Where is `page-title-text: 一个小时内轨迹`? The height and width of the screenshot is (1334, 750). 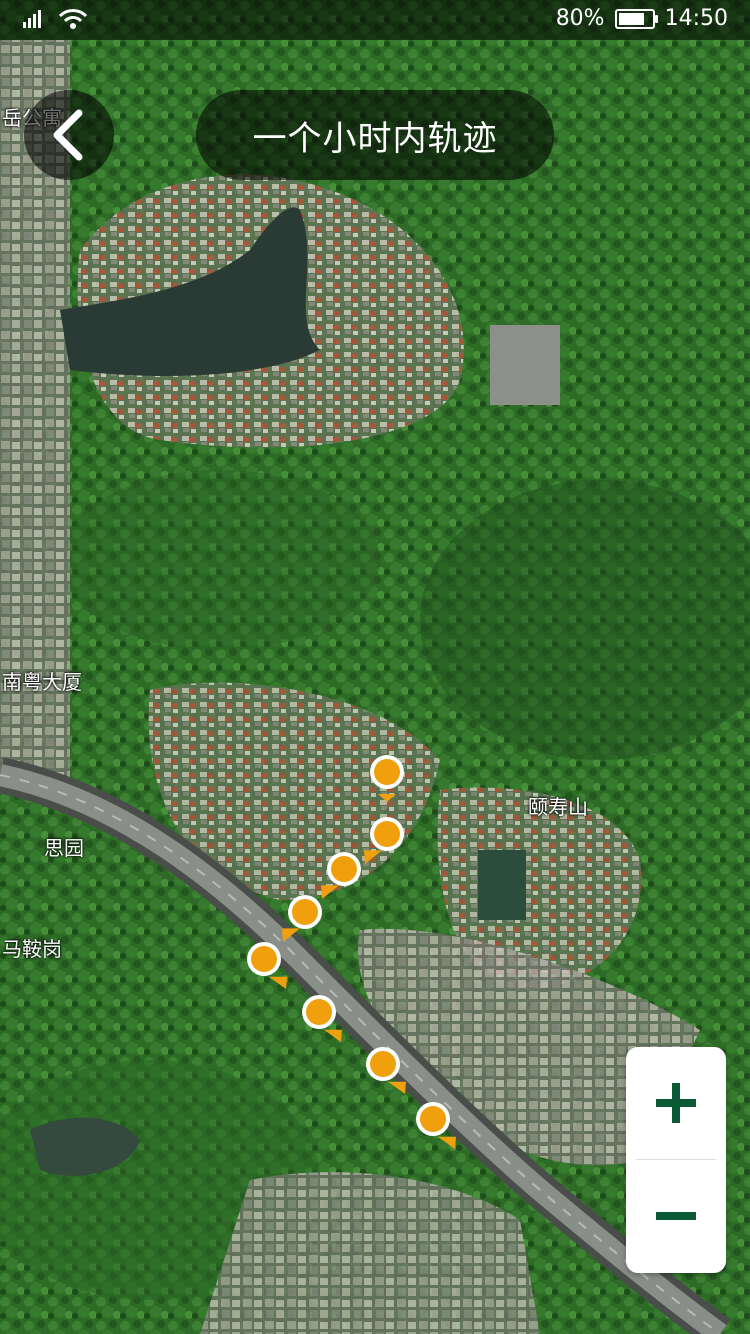 page-title-text: 一个小时内轨迹 is located at coordinates (375, 138).